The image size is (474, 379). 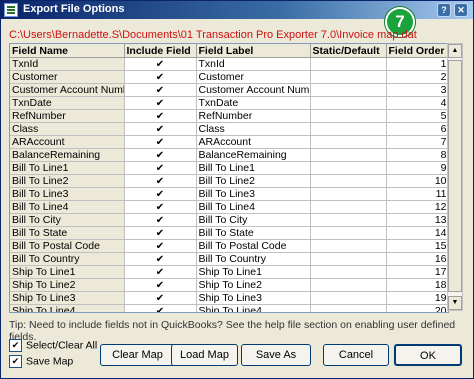 I want to click on column-header-field-order: Field Order, so click(x=417, y=51).